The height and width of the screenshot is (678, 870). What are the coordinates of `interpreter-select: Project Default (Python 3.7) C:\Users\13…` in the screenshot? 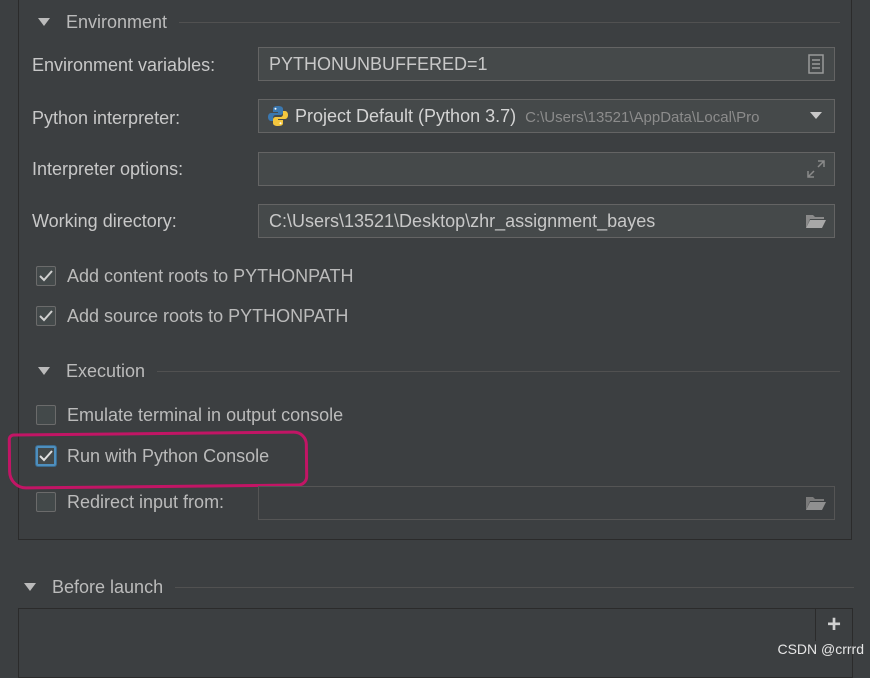 It's located at (546, 116).